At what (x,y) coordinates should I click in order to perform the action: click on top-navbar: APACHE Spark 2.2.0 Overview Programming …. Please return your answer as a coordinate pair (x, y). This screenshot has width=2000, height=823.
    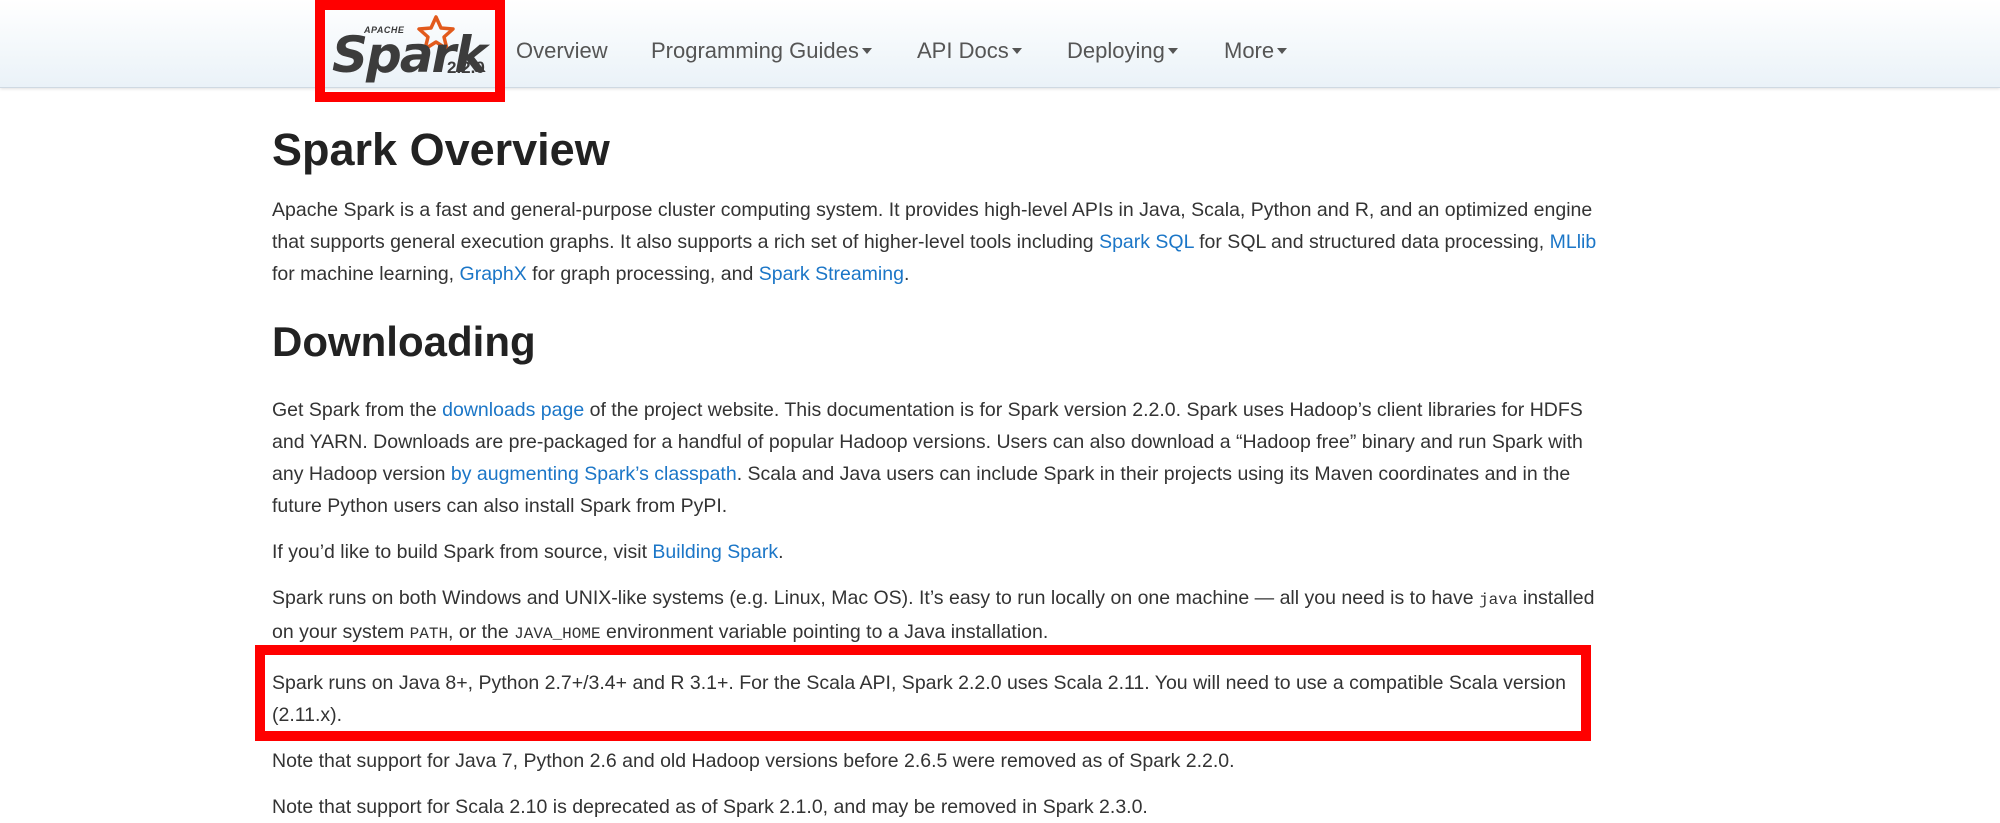
    Looking at the image, I should click on (1000, 44).